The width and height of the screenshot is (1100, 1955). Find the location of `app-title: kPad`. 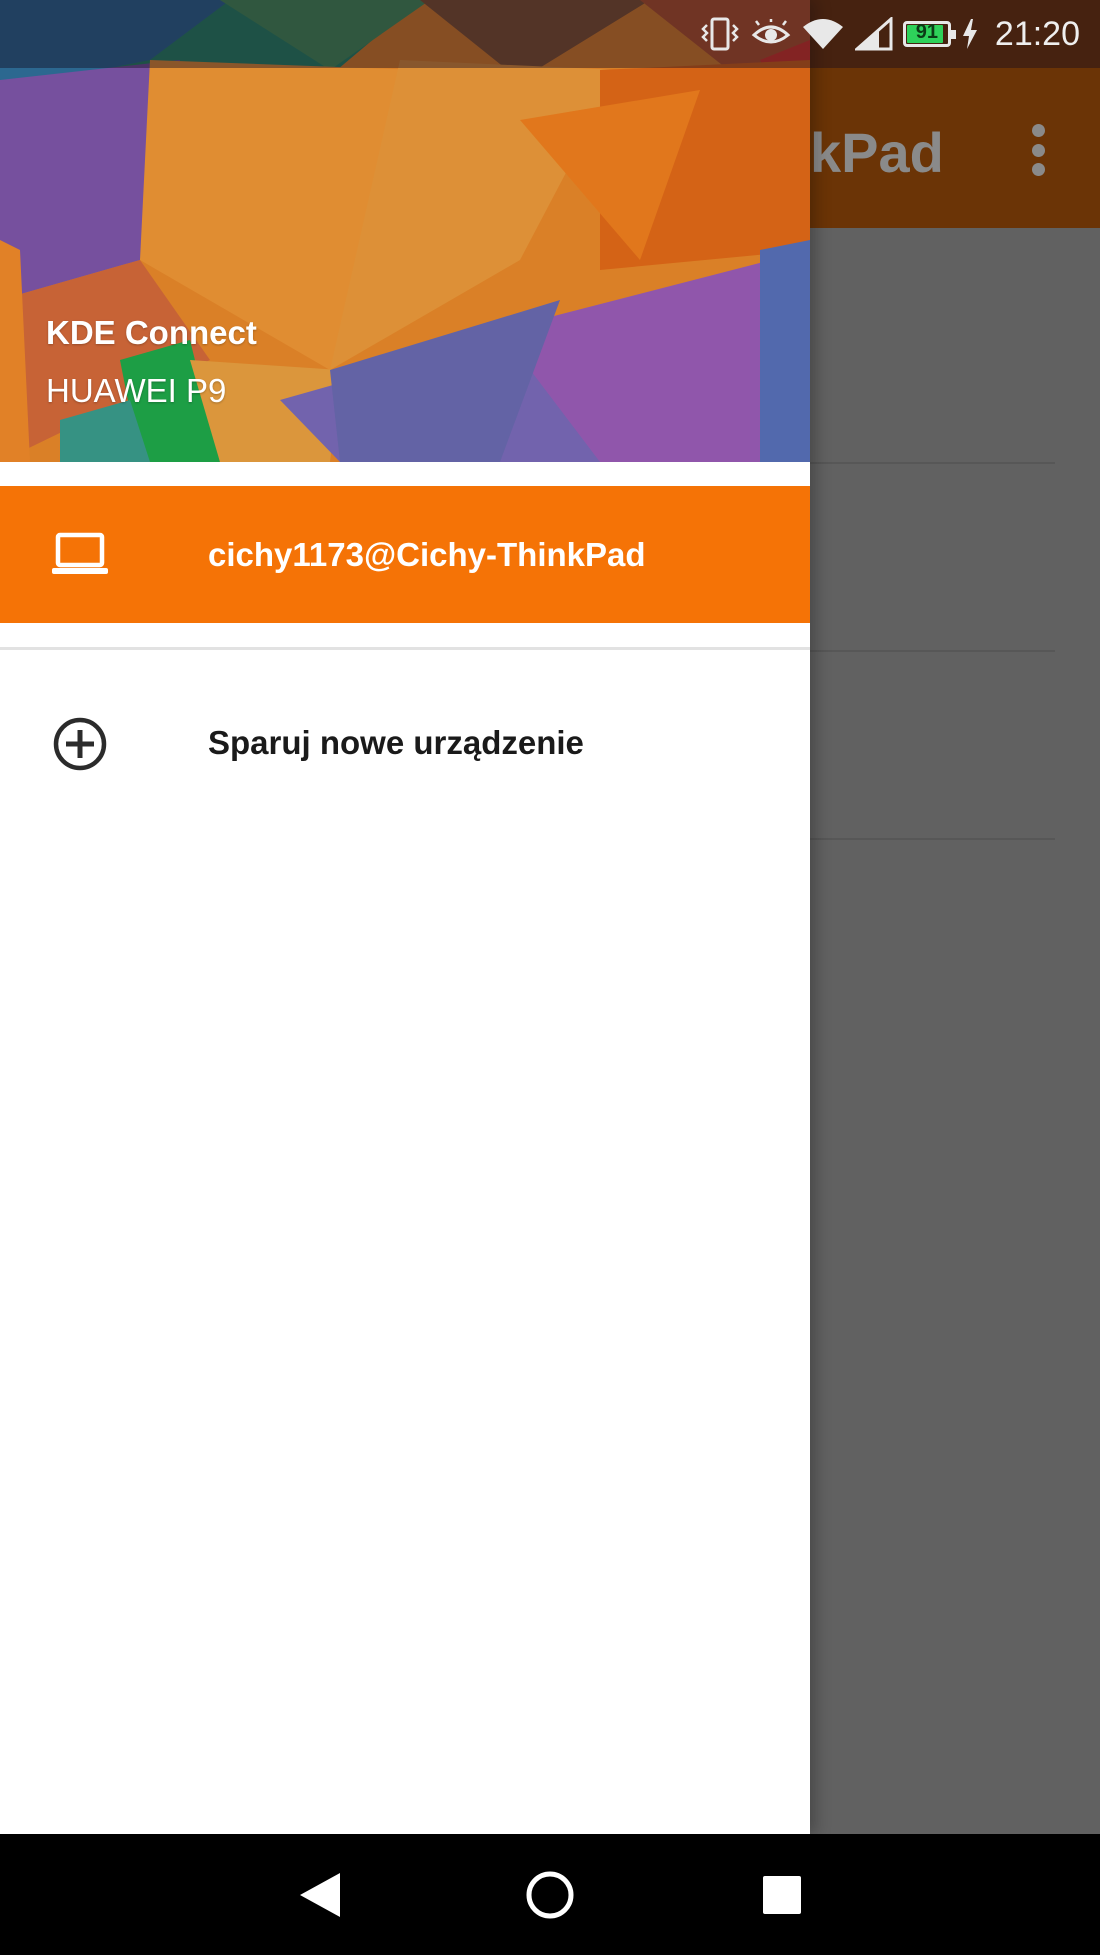

app-title: kPad is located at coordinates (877, 152).